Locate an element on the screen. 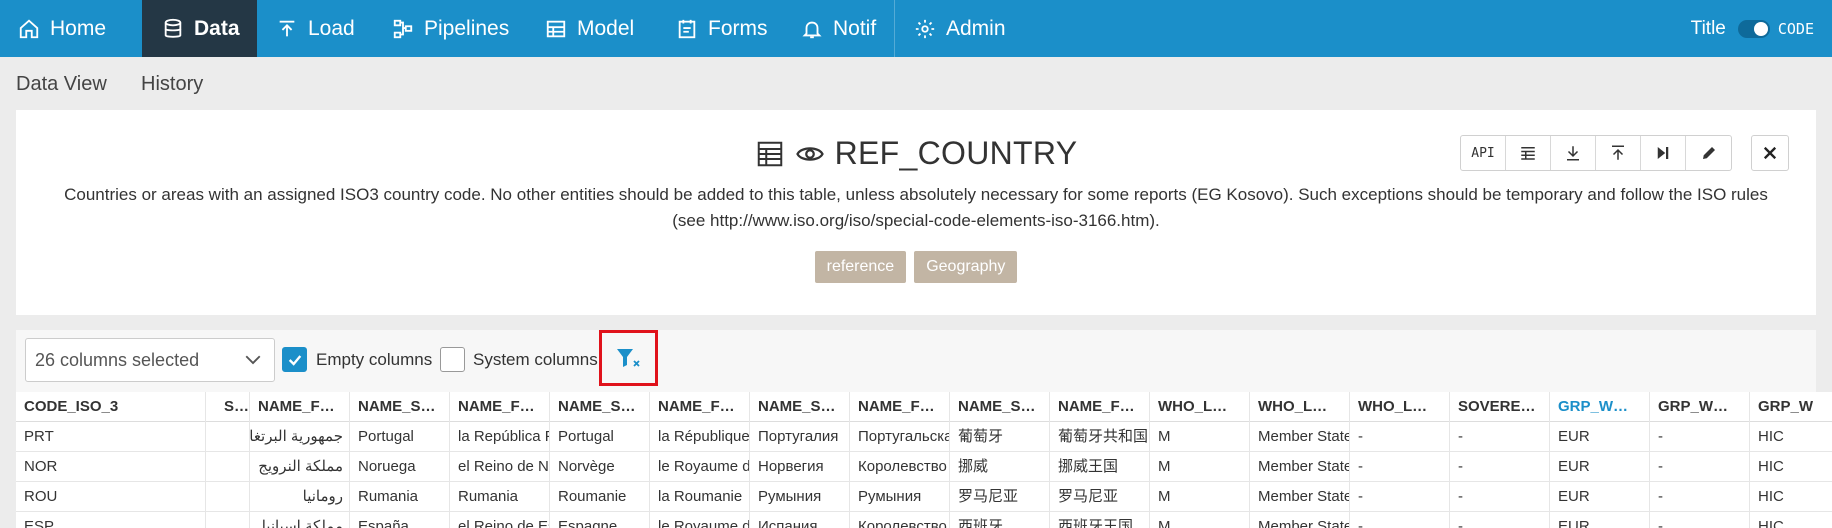 This screenshot has height=528, width=1832. tab-data-view: Data View is located at coordinates (61, 84).